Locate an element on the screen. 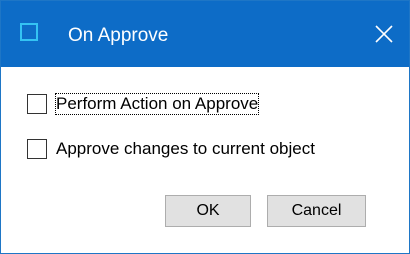 The image size is (410, 254). approve-changes-checkbox is located at coordinates (37, 149).